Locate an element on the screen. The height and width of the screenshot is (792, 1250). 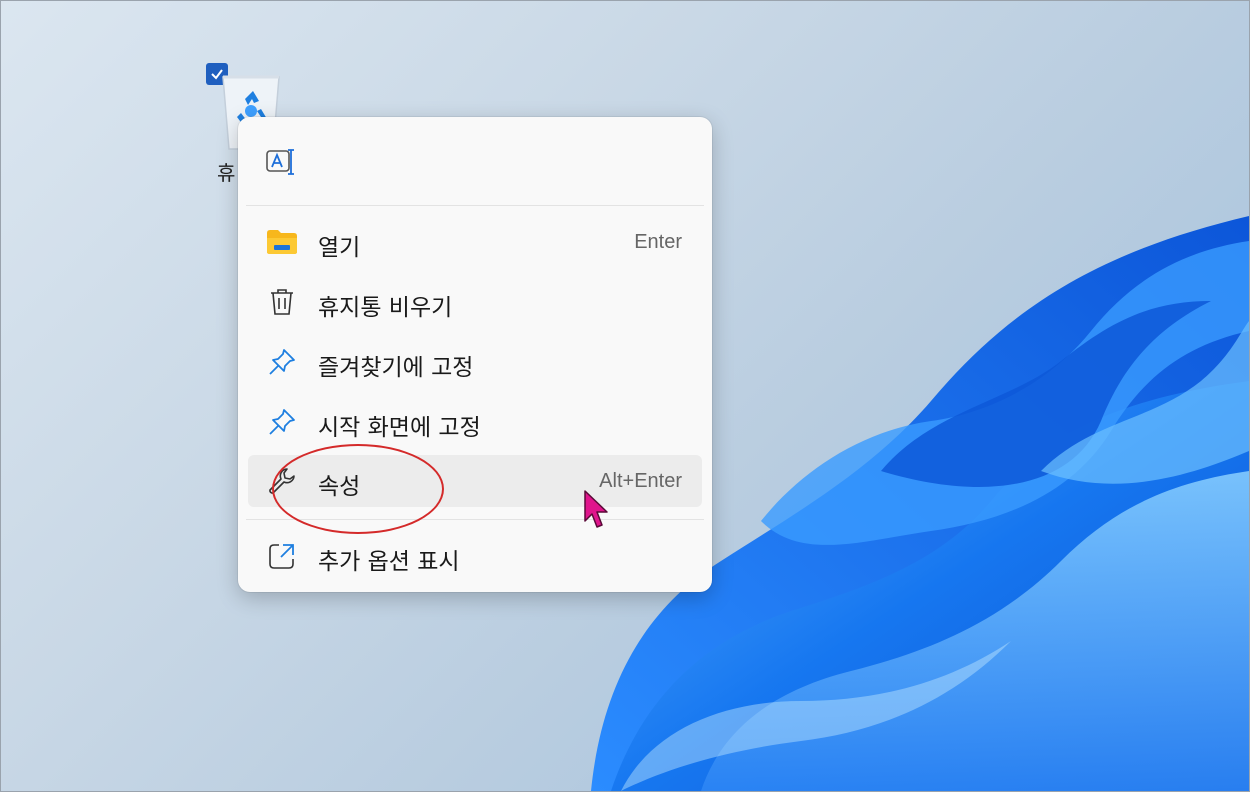
menu-item-empty-recycle-bin: 휴지통 비우기 is located at coordinates (475, 302).